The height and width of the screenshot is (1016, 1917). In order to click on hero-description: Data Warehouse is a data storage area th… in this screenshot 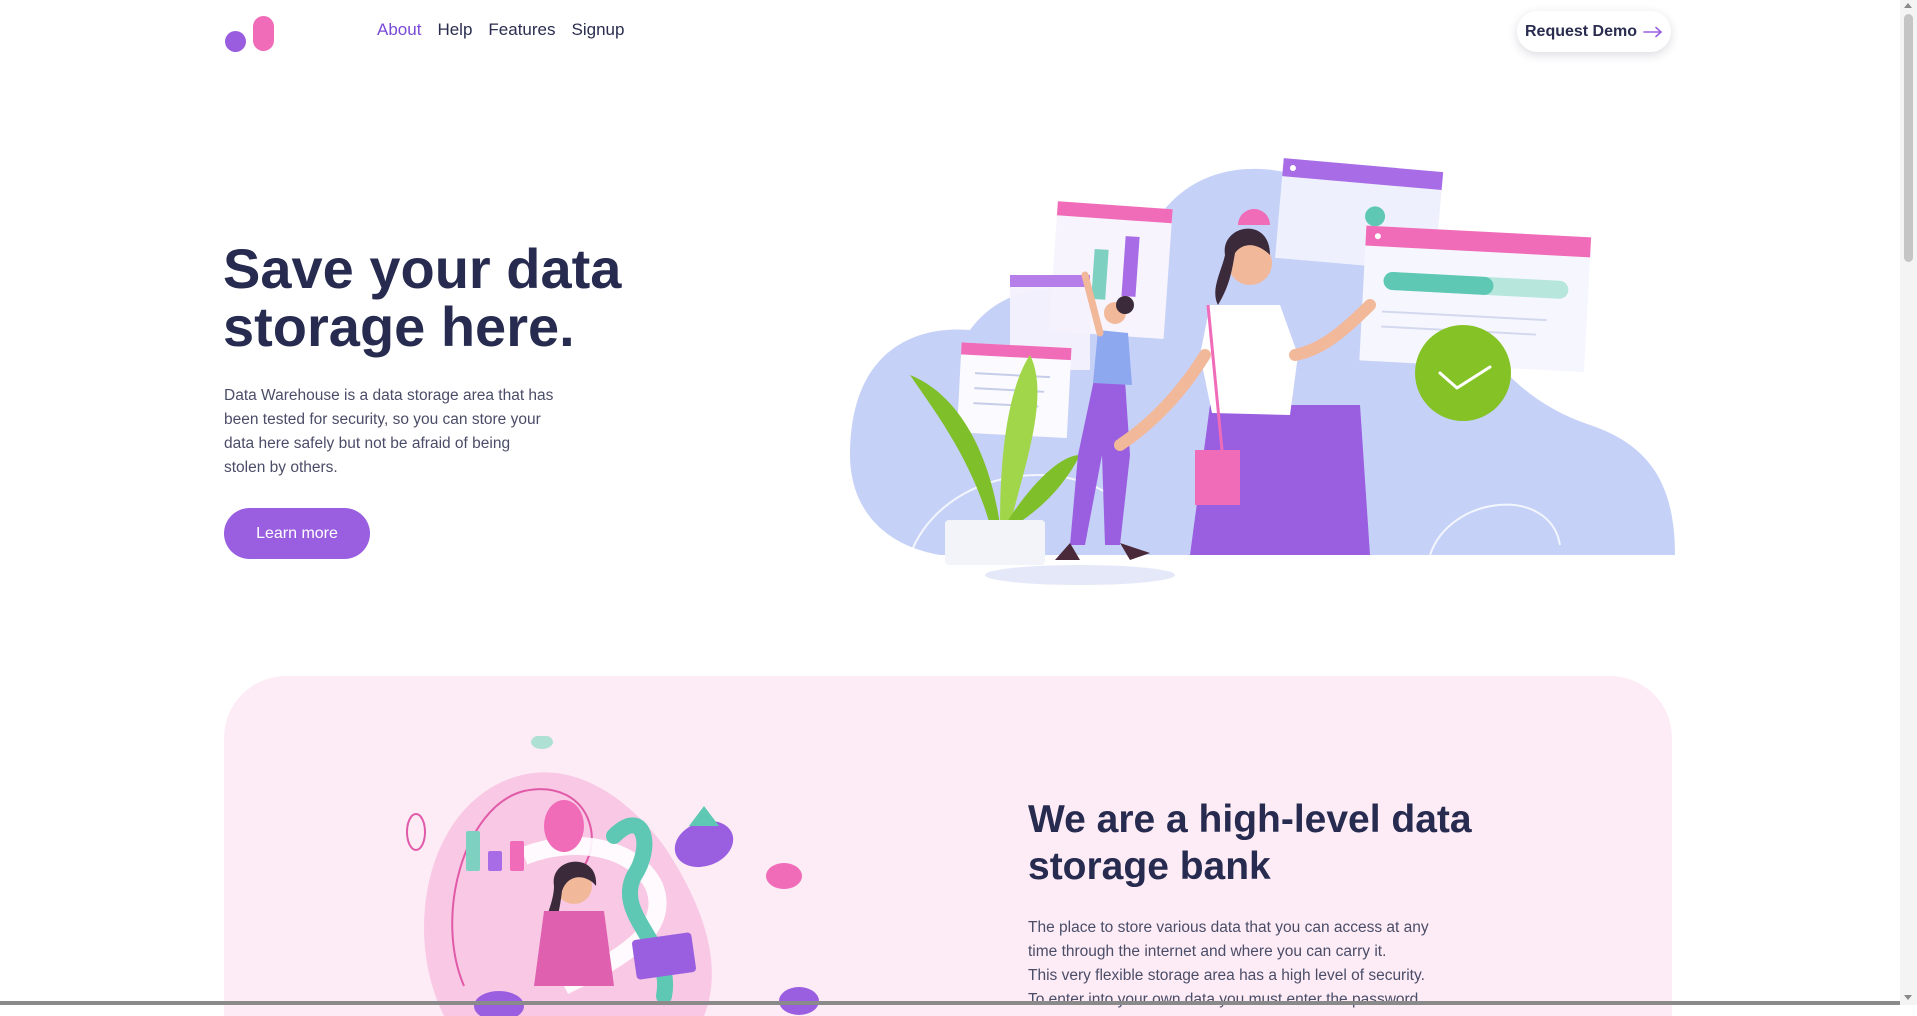, I will do `click(389, 431)`.